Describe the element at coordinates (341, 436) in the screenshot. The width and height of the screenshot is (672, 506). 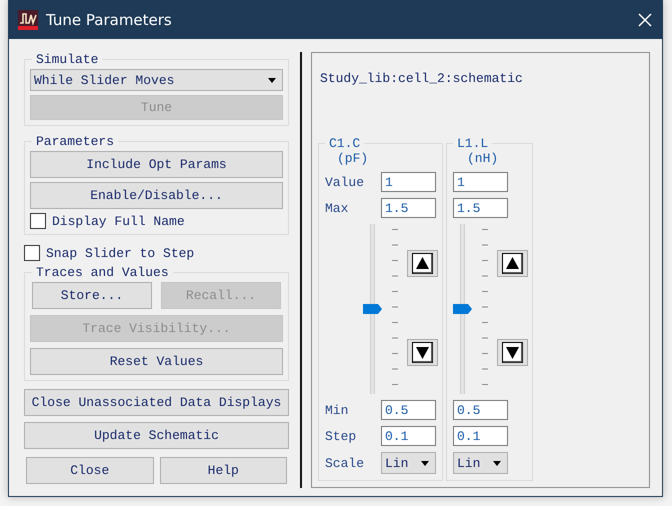
I see `field-label: Step` at that location.